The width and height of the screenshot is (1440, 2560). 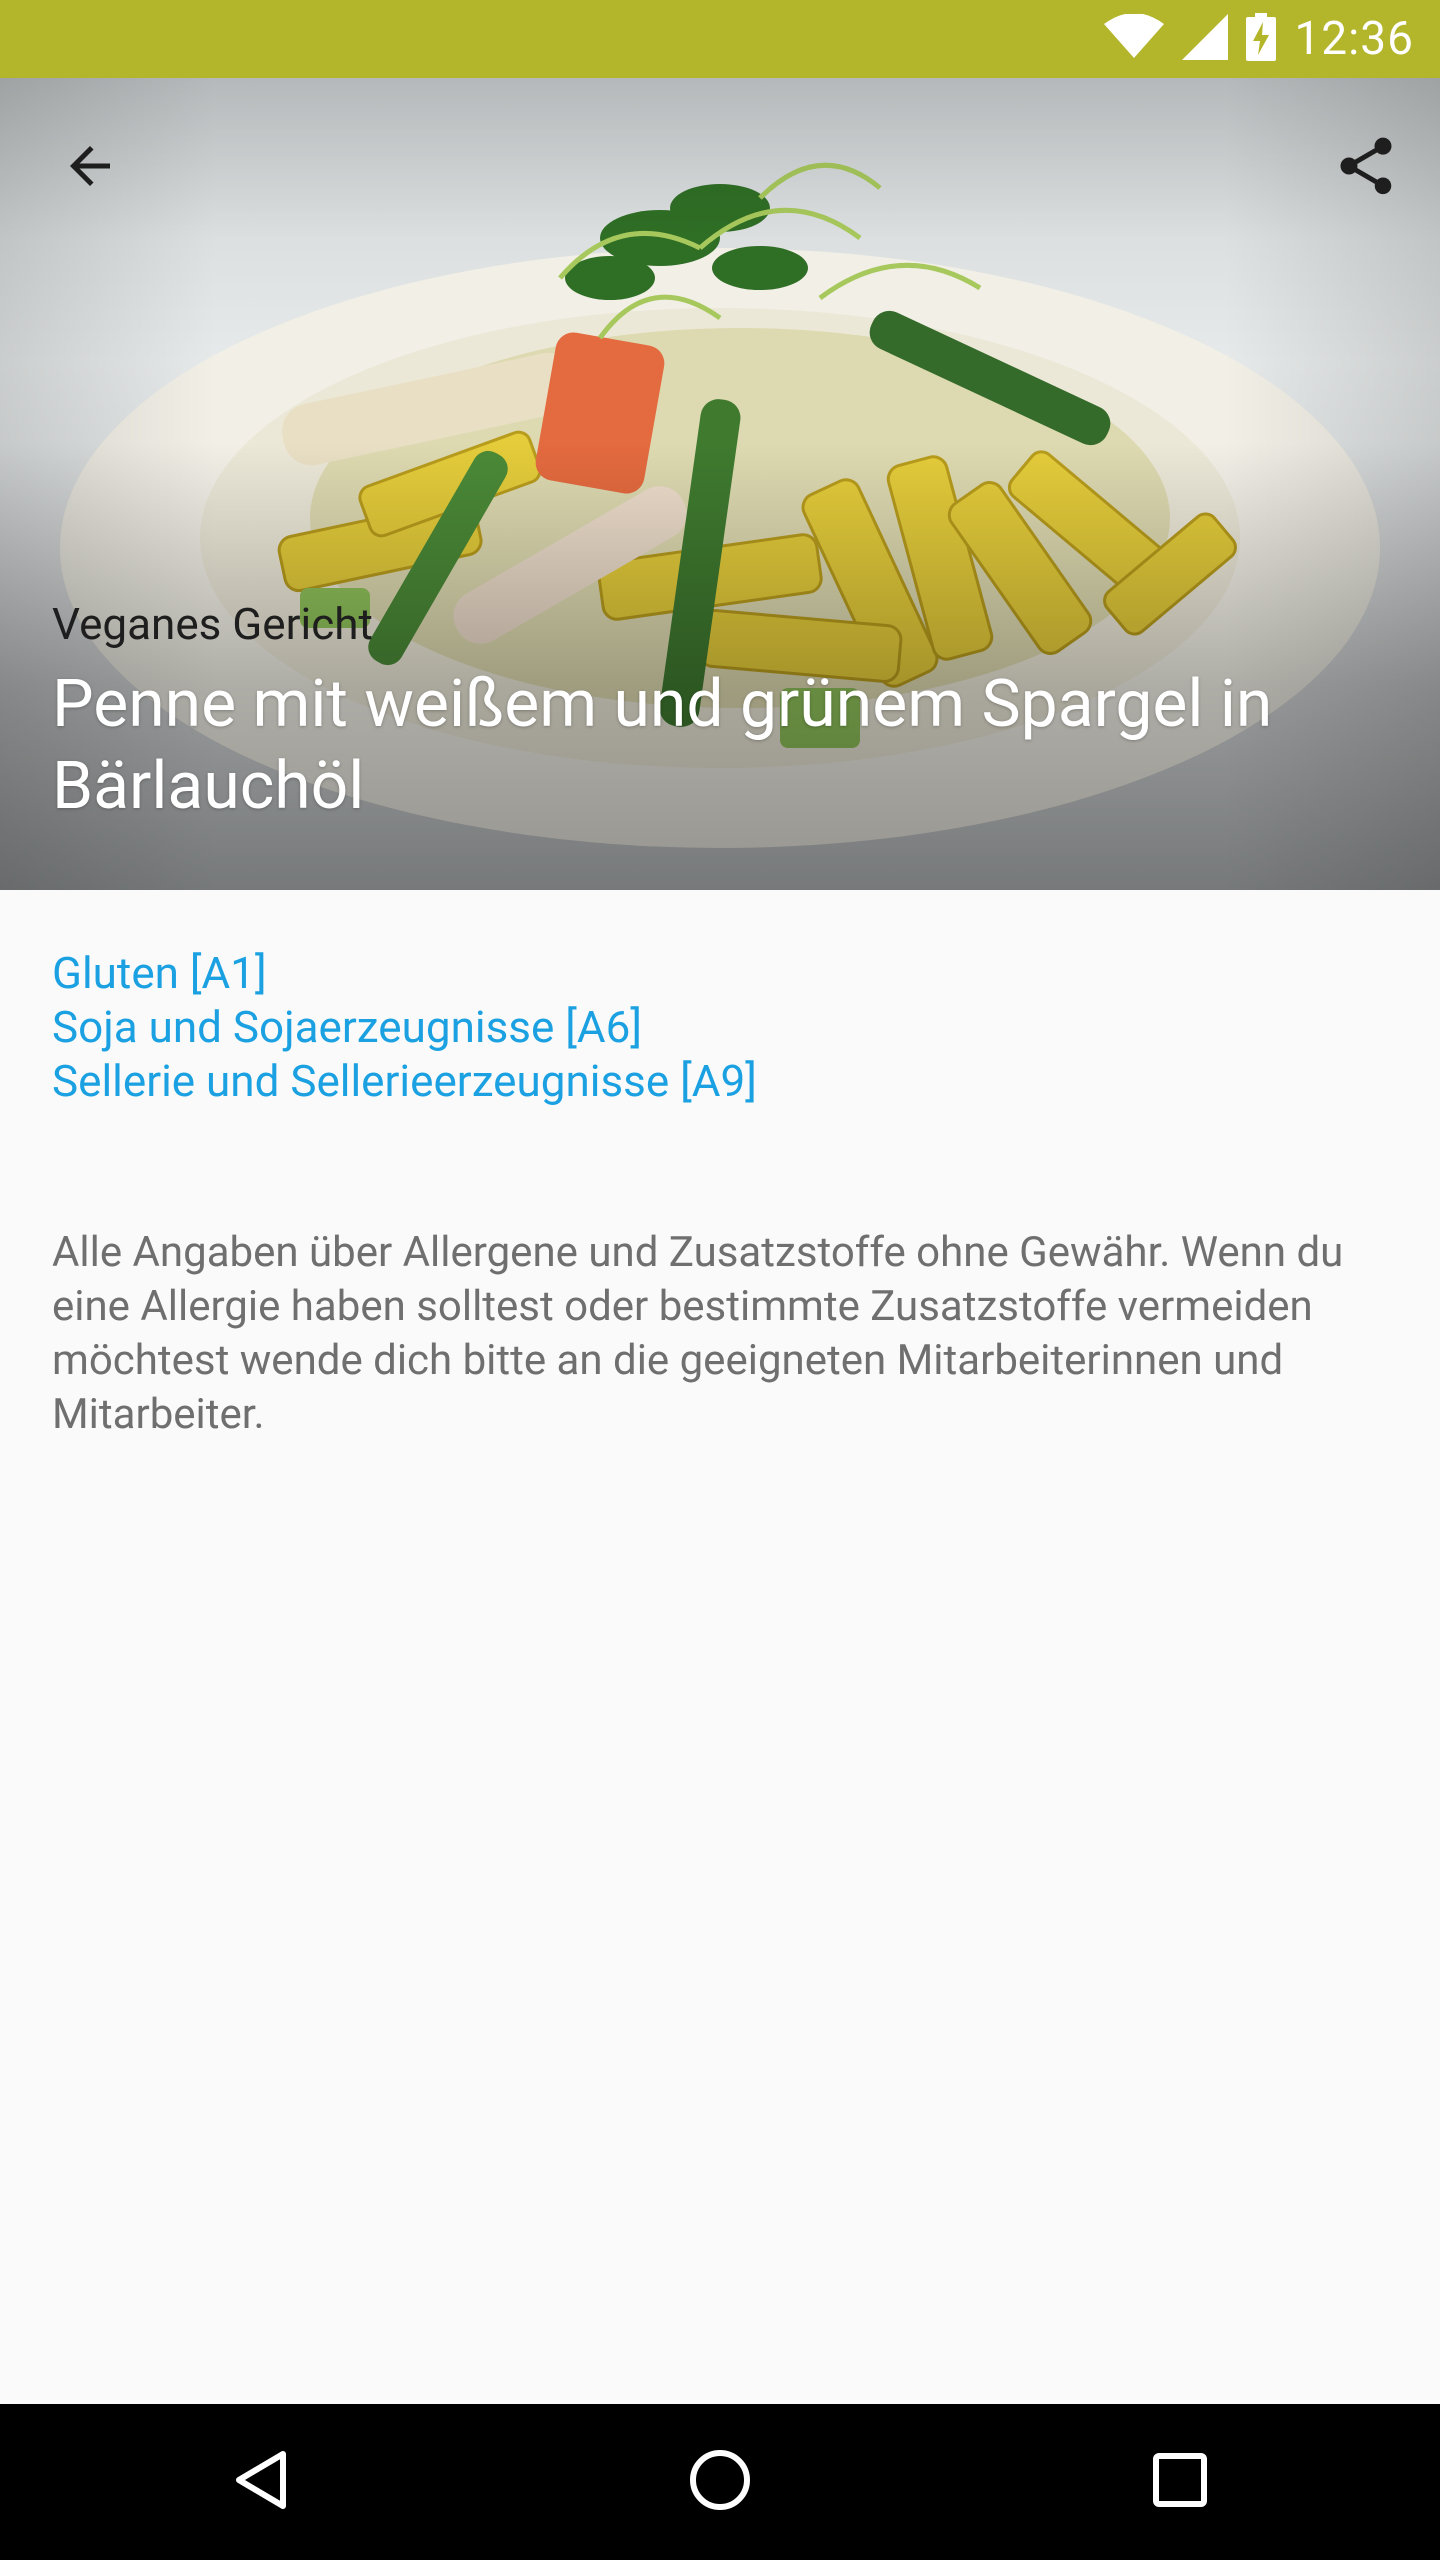 I want to click on share-icon, so click(x=1366, y=168).